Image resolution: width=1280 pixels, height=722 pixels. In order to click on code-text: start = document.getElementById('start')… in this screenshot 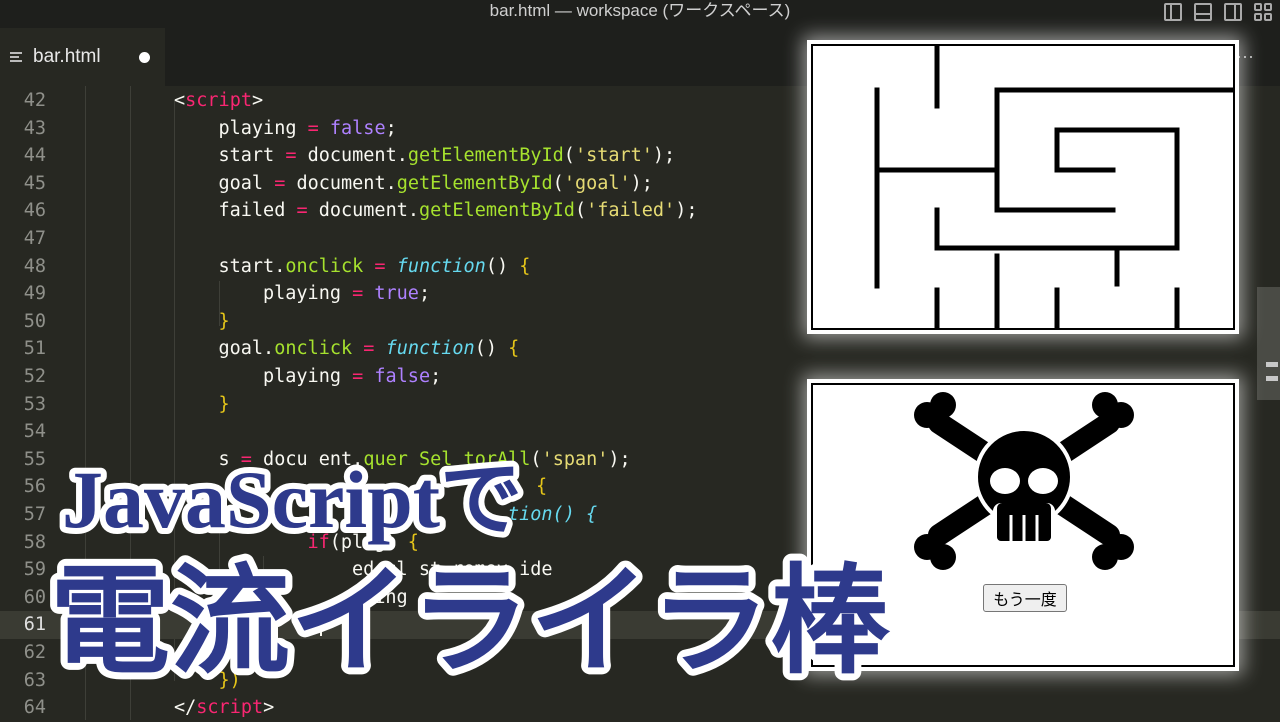, I will do `click(447, 156)`.